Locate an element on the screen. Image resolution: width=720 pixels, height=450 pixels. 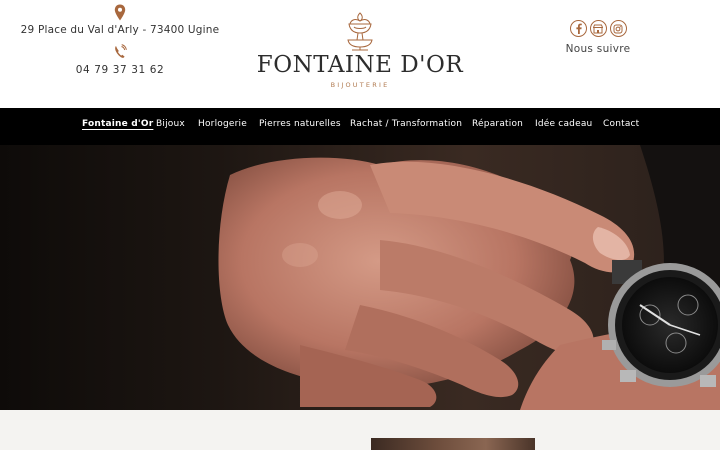
nav-item-pierres-naturelles: Pierres naturelles is located at coordinates (300, 124).